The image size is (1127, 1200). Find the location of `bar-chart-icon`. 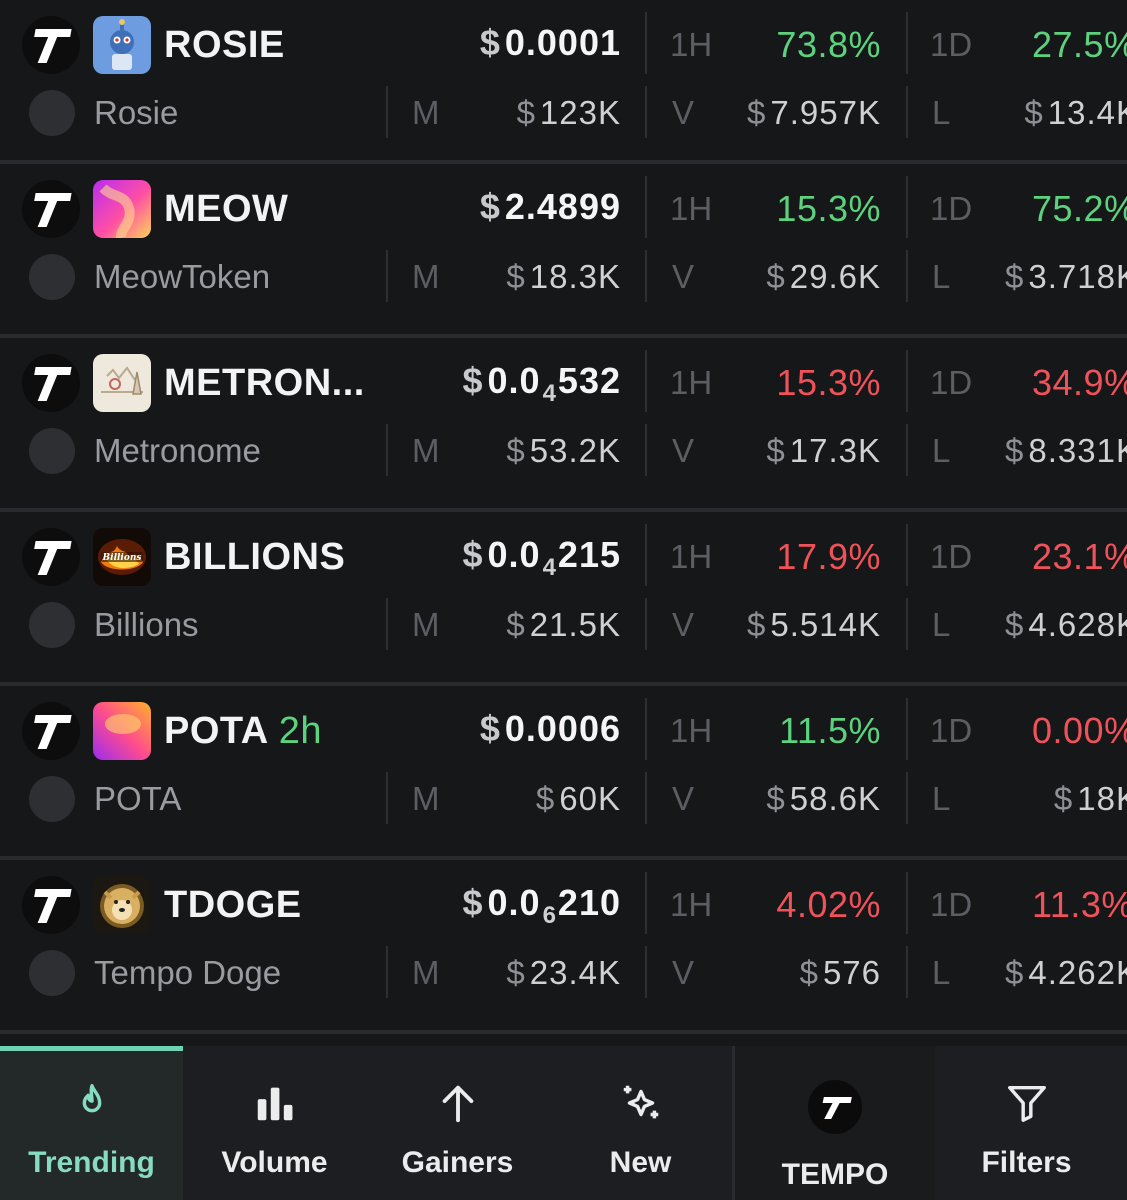

bar-chart-icon is located at coordinates (274, 1104).